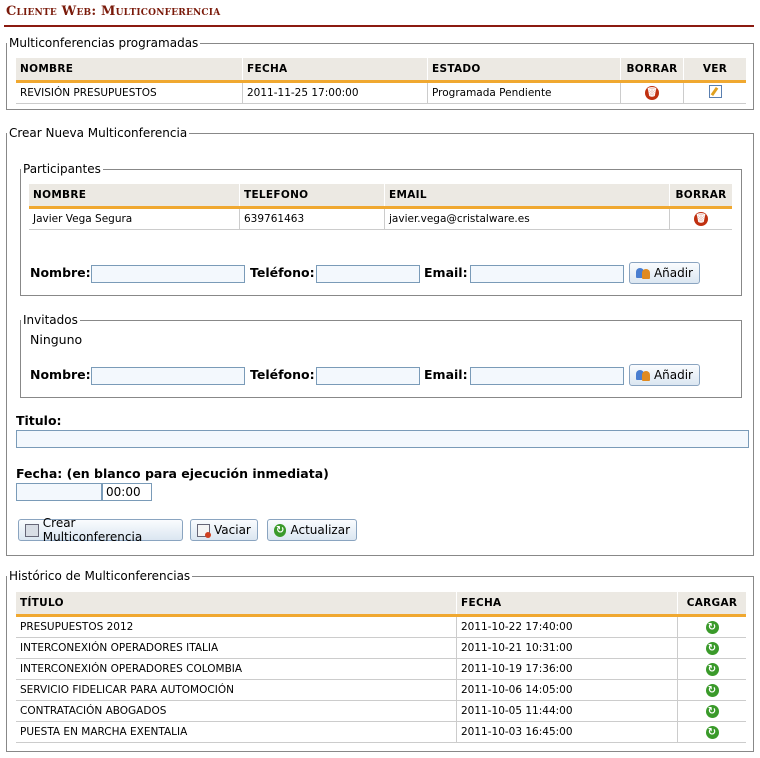  Describe the element at coordinates (98, 133) in the screenshot. I see `create-legend: Crear Nueva Multiconferencia` at that location.